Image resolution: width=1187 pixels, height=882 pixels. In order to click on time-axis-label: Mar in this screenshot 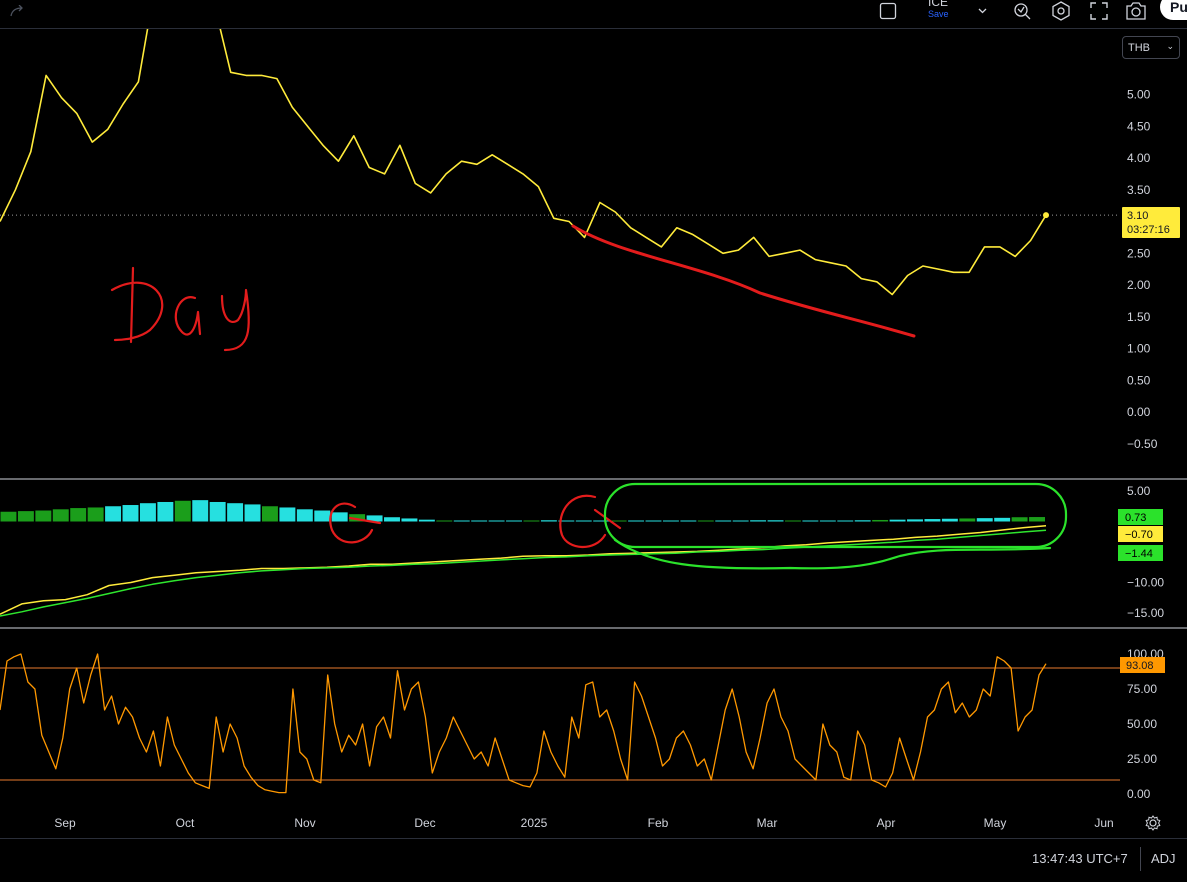, I will do `click(767, 823)`.